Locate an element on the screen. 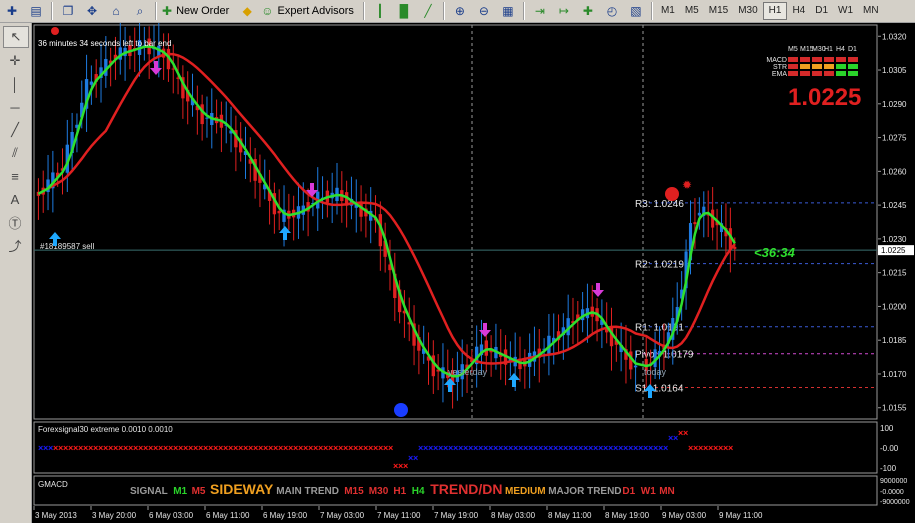 The image size is (915, 523). arrows-icon: ⤴ is located at coordinates (15, 245).